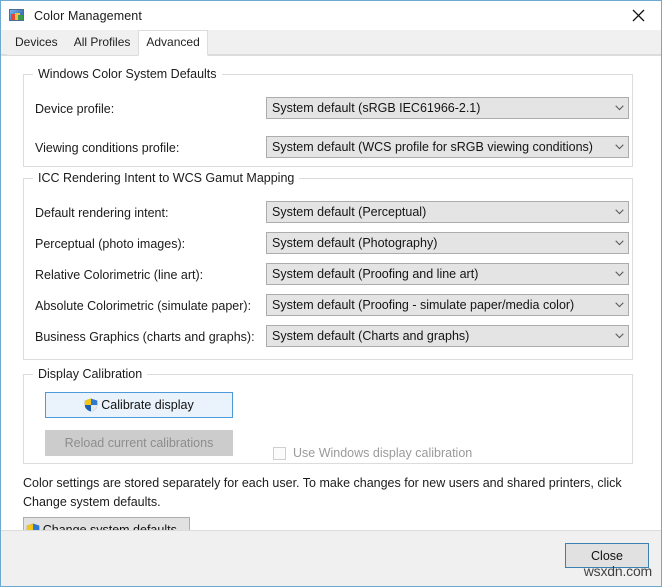 The height and width of the screenshot is (587, 662). Describe the element at coordinates (279, 453) in the screenshot. I see `checkbox-box` at that location.